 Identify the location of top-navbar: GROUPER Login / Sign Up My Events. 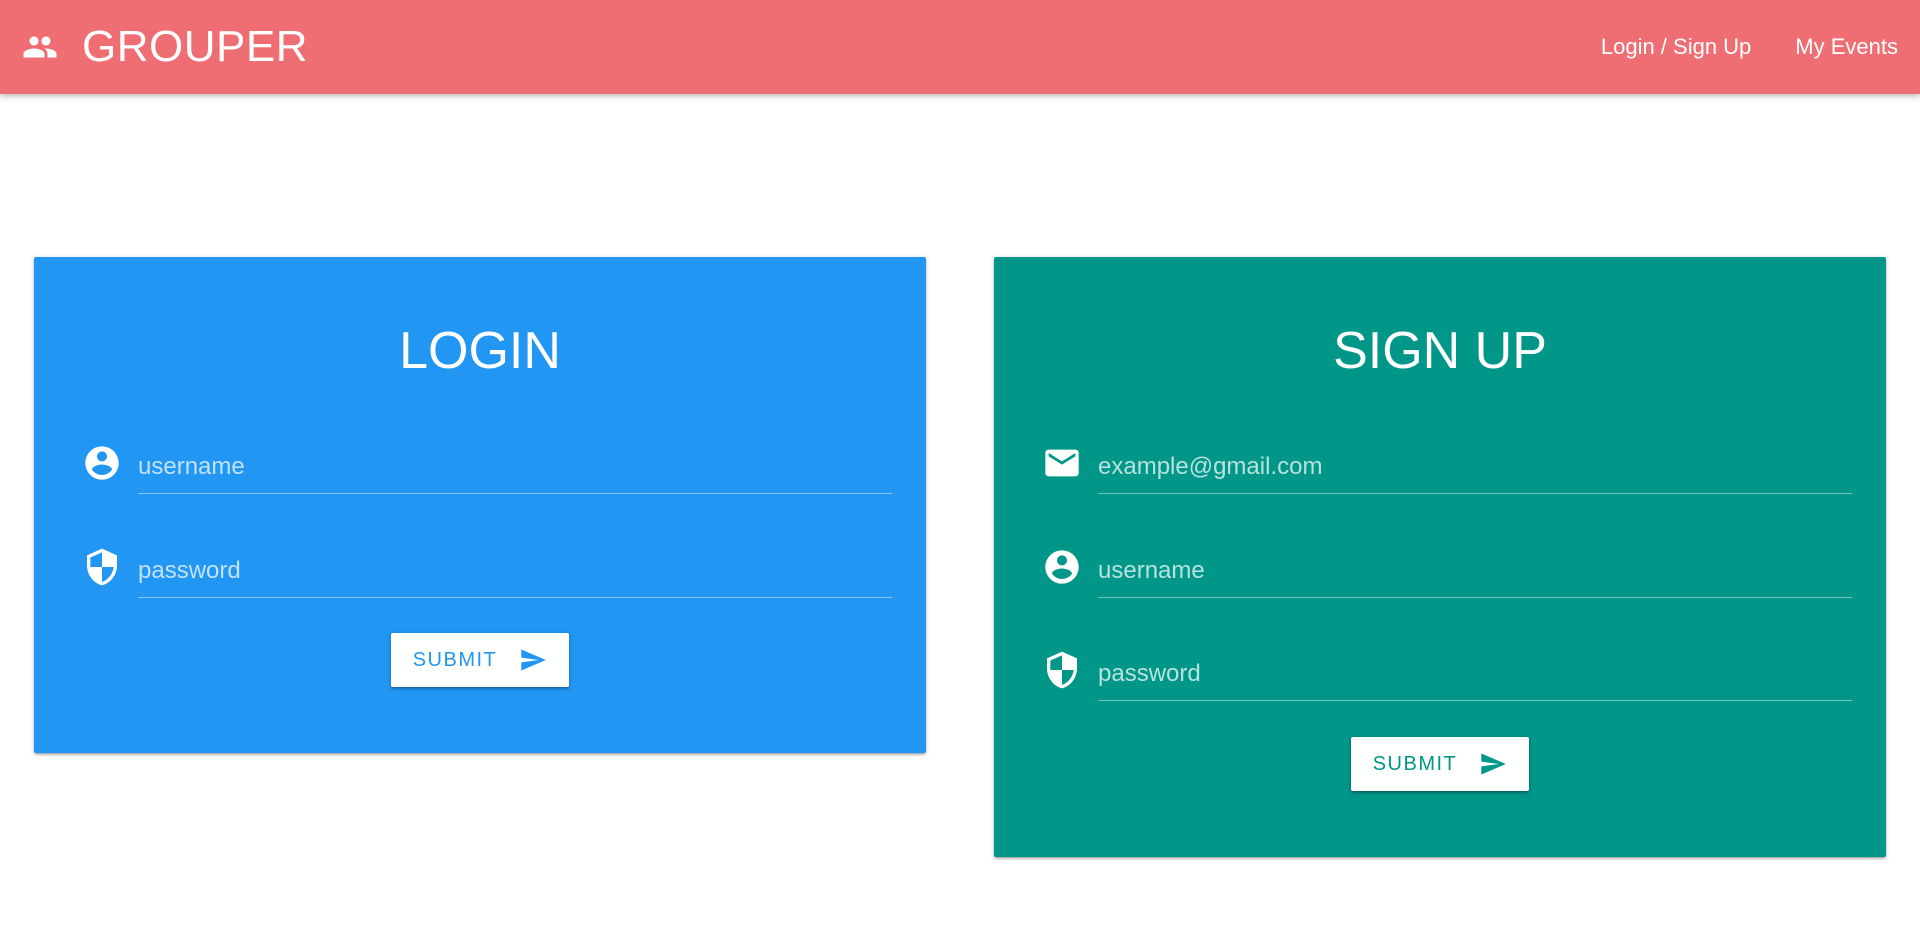
(960, 47).